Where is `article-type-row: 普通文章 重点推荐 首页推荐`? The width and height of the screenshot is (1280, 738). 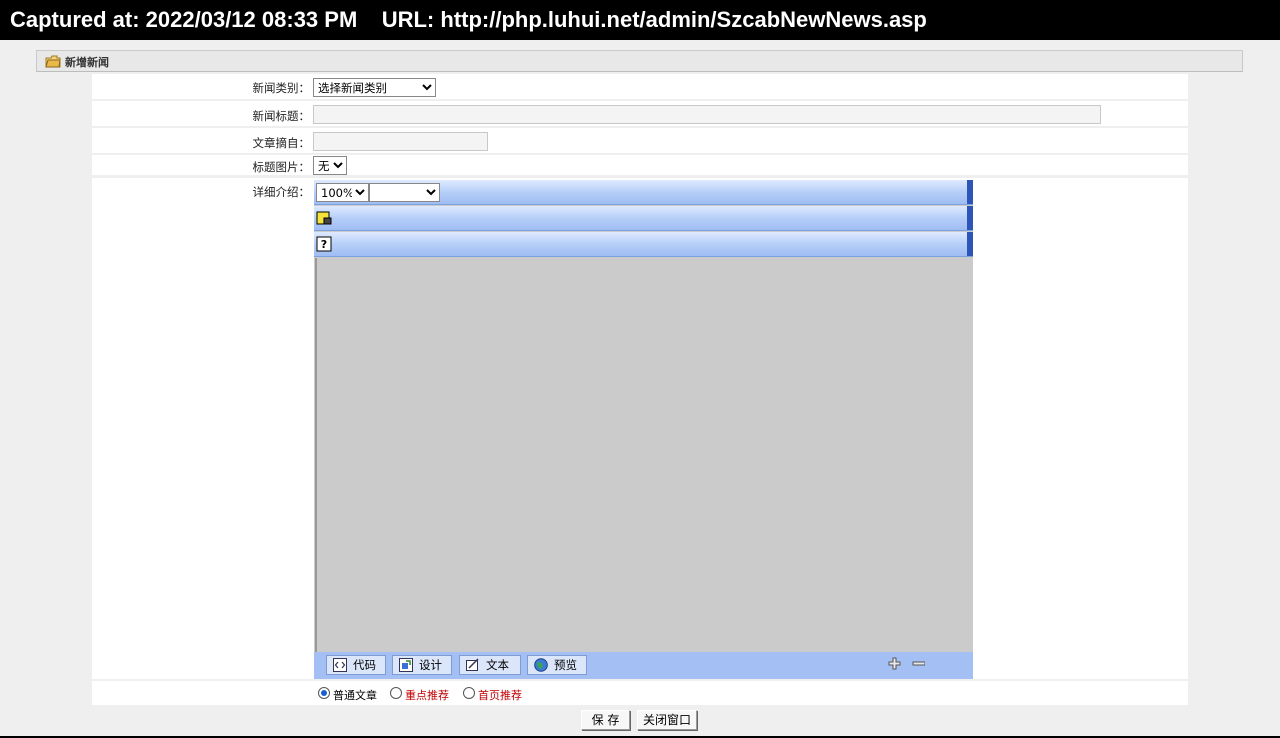 article-type-row: 普通文章 重点推荐 首页推荐 is located at coordinates (640, 693).